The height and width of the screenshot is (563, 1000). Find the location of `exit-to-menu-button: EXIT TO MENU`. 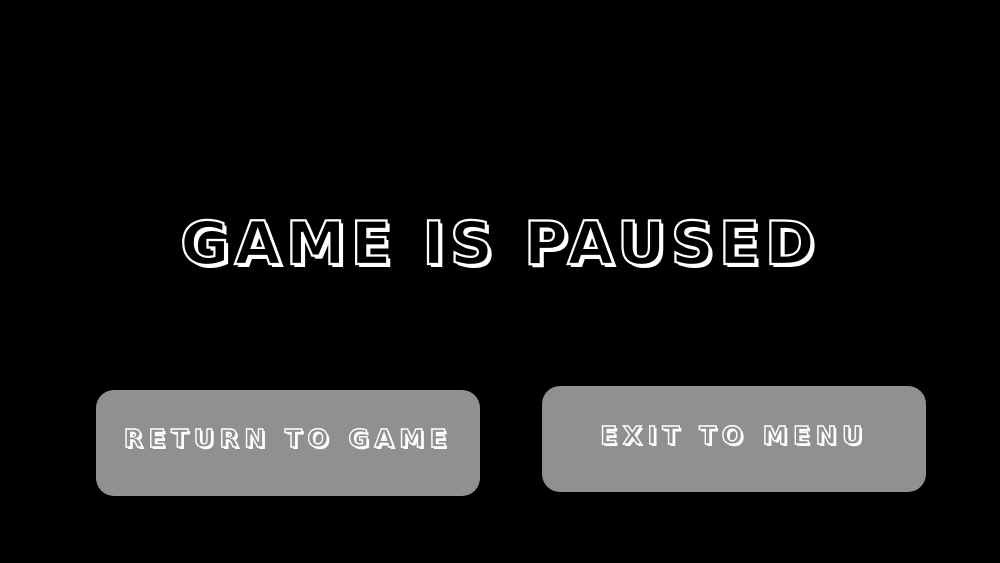

exit-to-menu-button: EXIT TO MENU is located at coordinates (734, 439).